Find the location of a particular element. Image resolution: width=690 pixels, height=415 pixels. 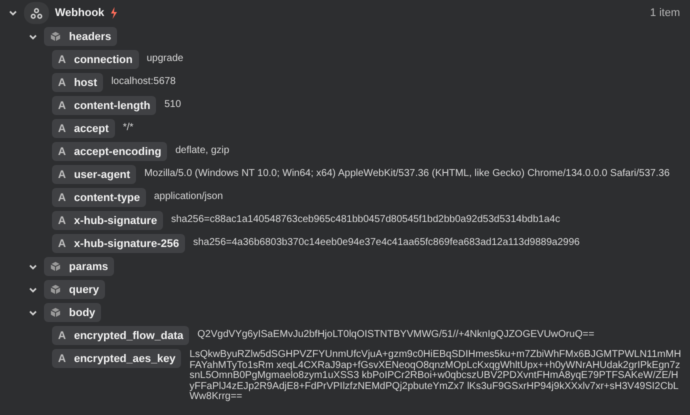

field-value: localhost:5678 is located at coordinates (144, 82).